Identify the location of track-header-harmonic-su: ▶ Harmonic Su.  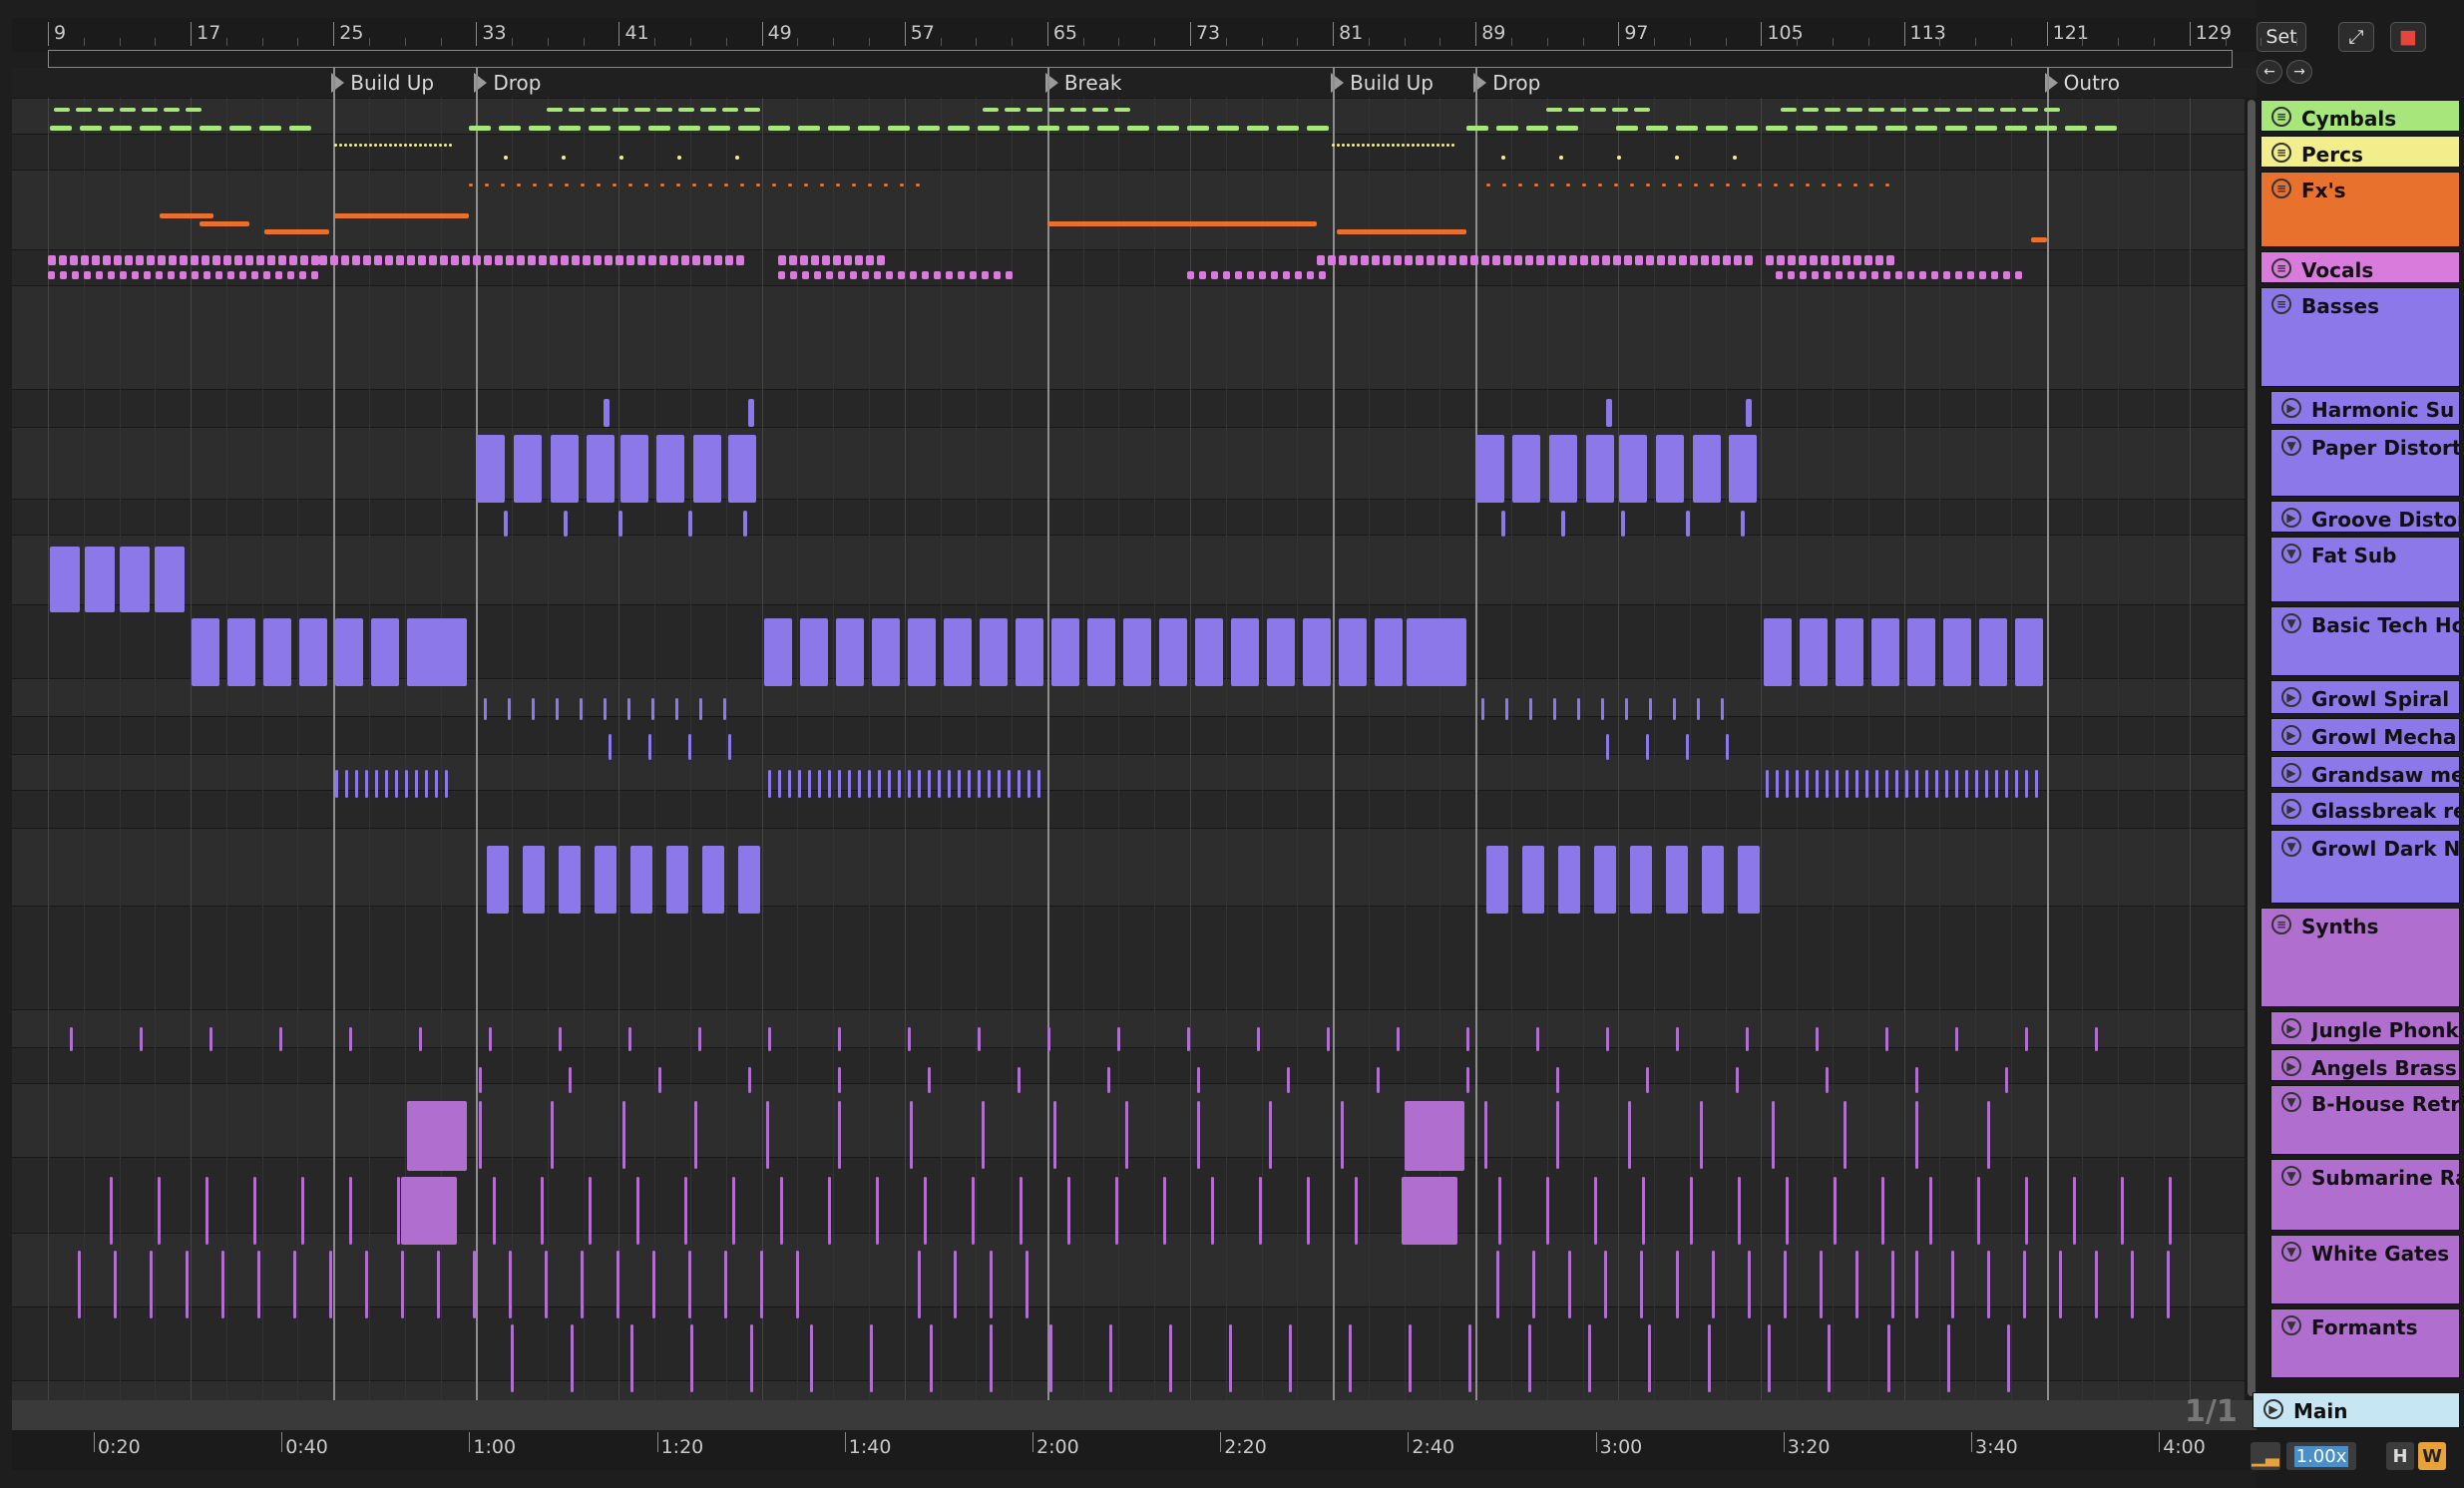
(2365, 408).